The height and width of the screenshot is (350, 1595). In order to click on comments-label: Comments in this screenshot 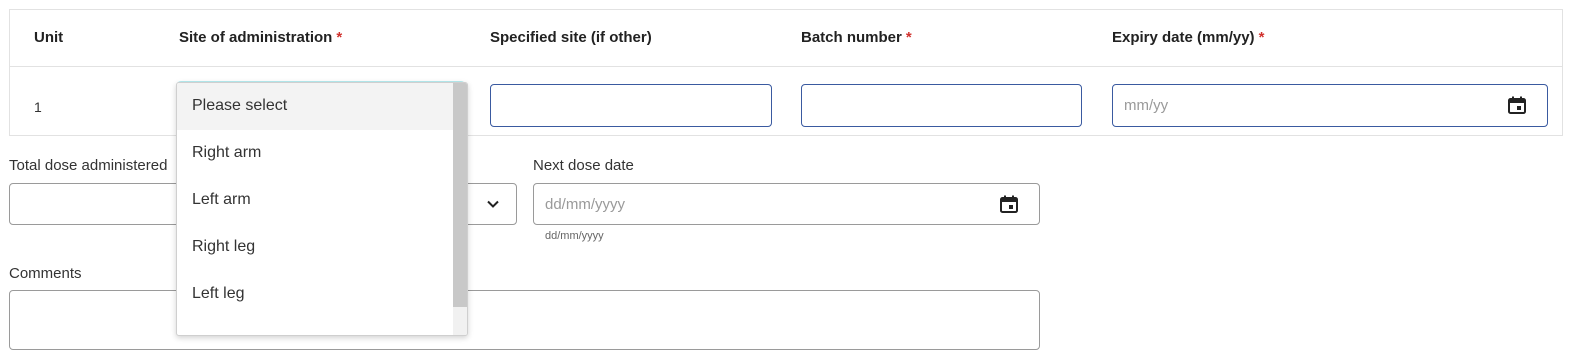, I will do `click(45, 273)`.